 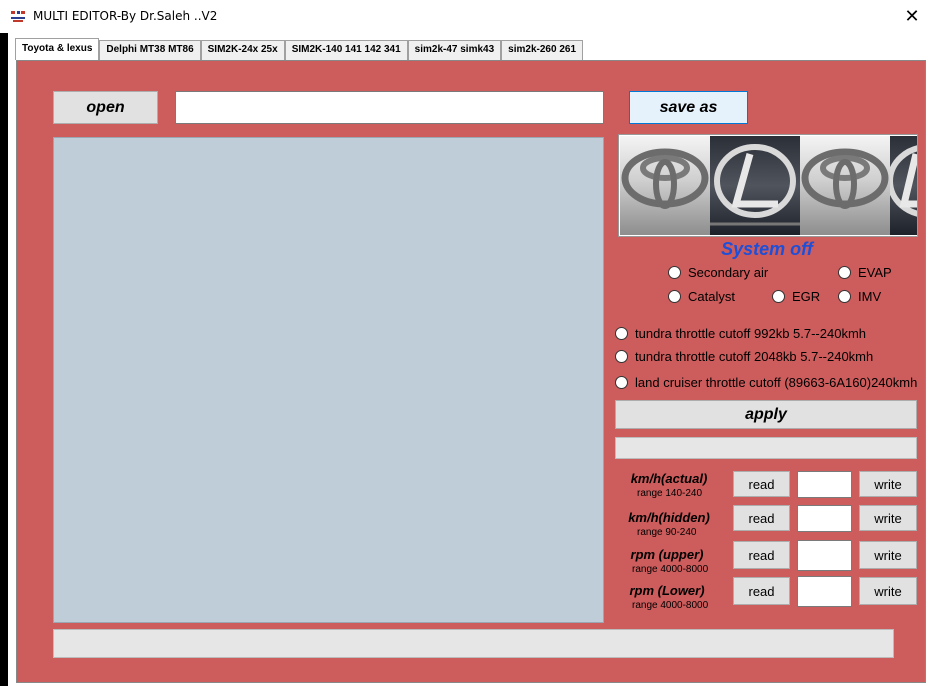 I want to click on write-rpm-lower-button: write, so click(x=888, y=591).